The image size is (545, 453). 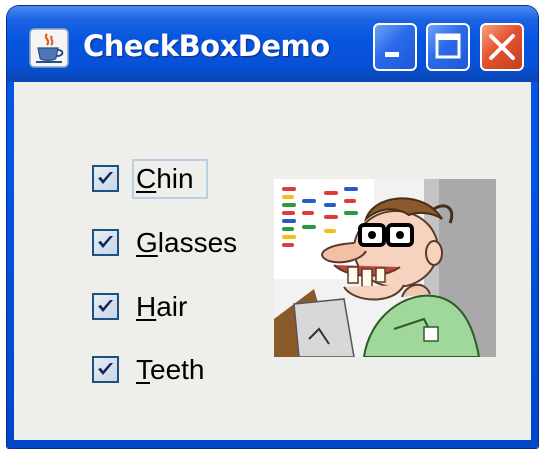 I want to click on checkbox-label: Teeth, so click(x=170, y=370).